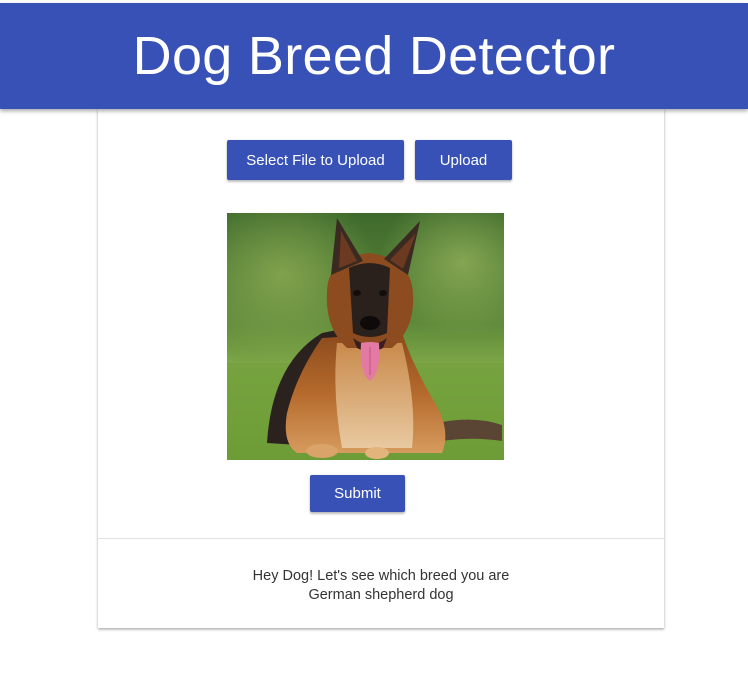  I want to click on upload-button: Upload, so click(463, 160).